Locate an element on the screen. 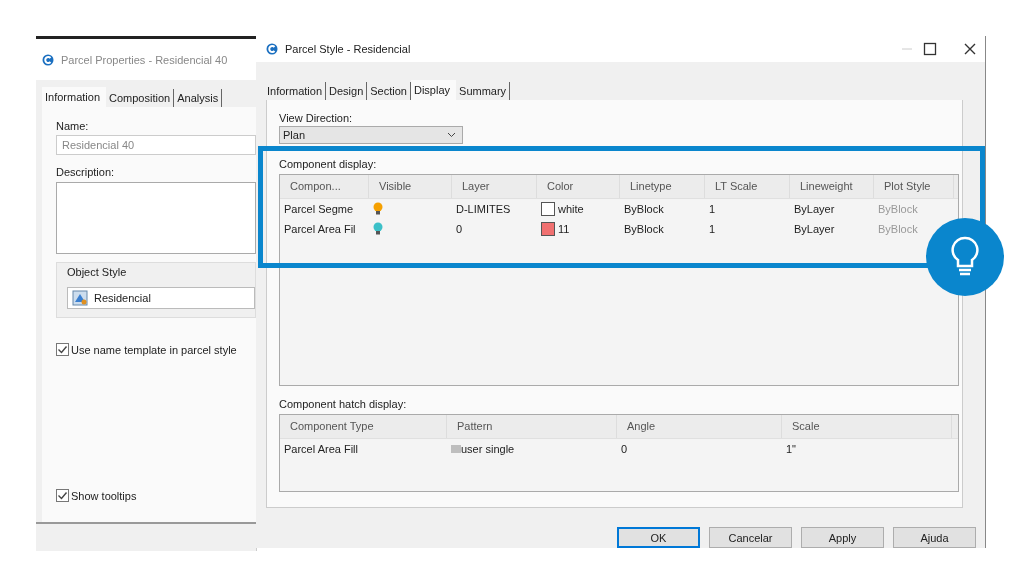  column-header: LT Scale is located at coordinates (736, 186).